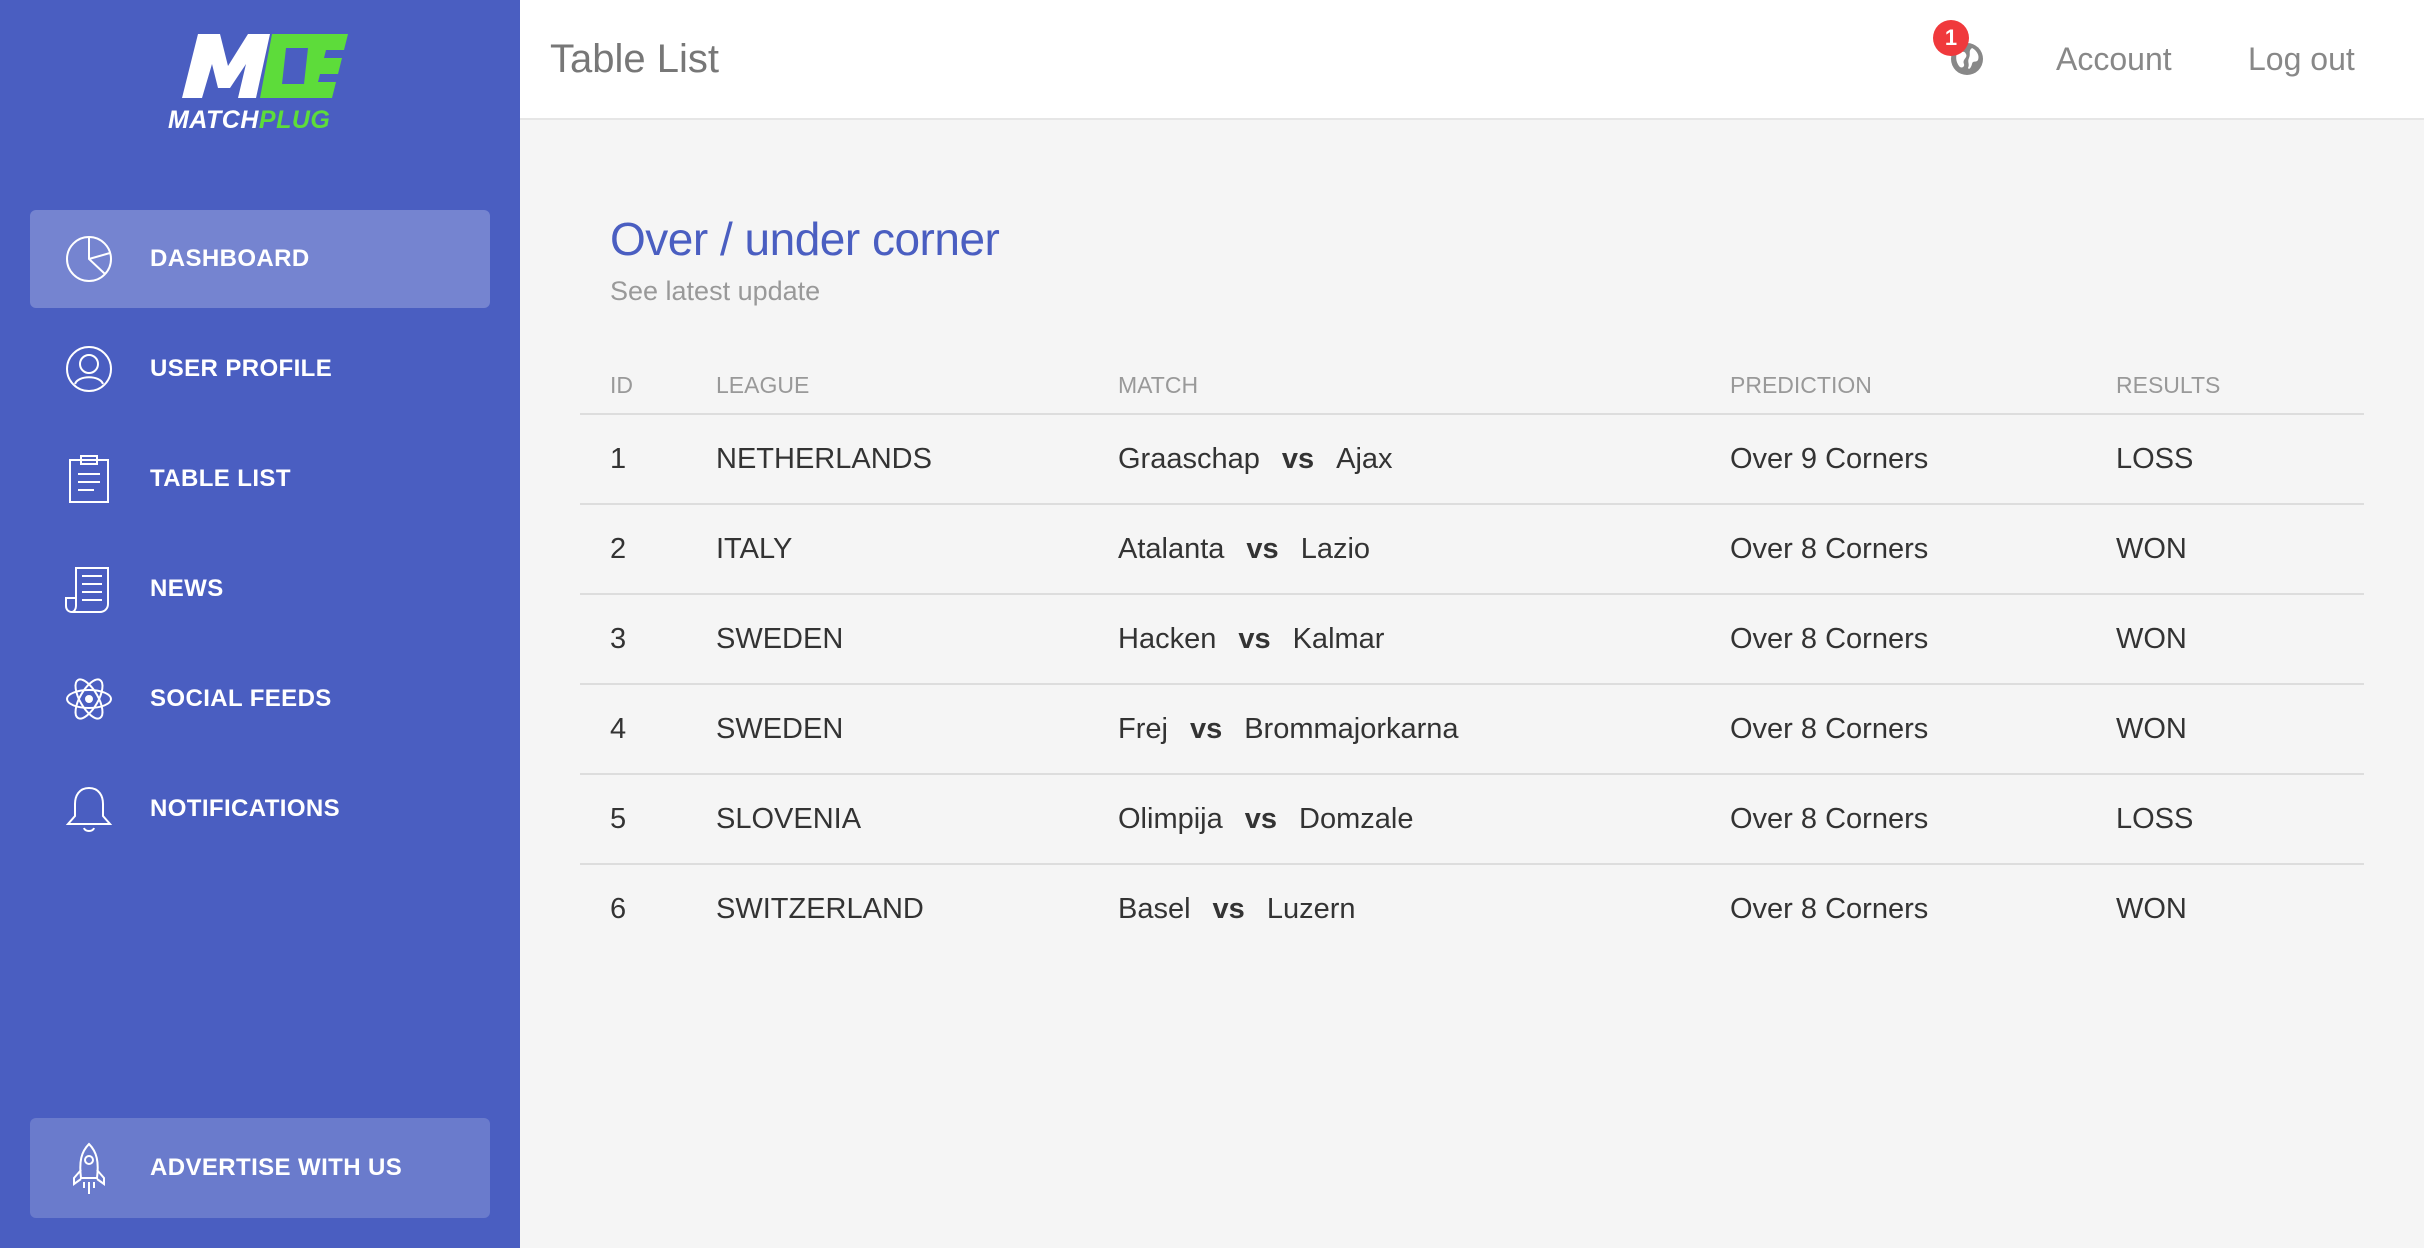  Describe the element at coordinates (1951, 38) in the screenshot. I see `notification-badge: 1` at that location.